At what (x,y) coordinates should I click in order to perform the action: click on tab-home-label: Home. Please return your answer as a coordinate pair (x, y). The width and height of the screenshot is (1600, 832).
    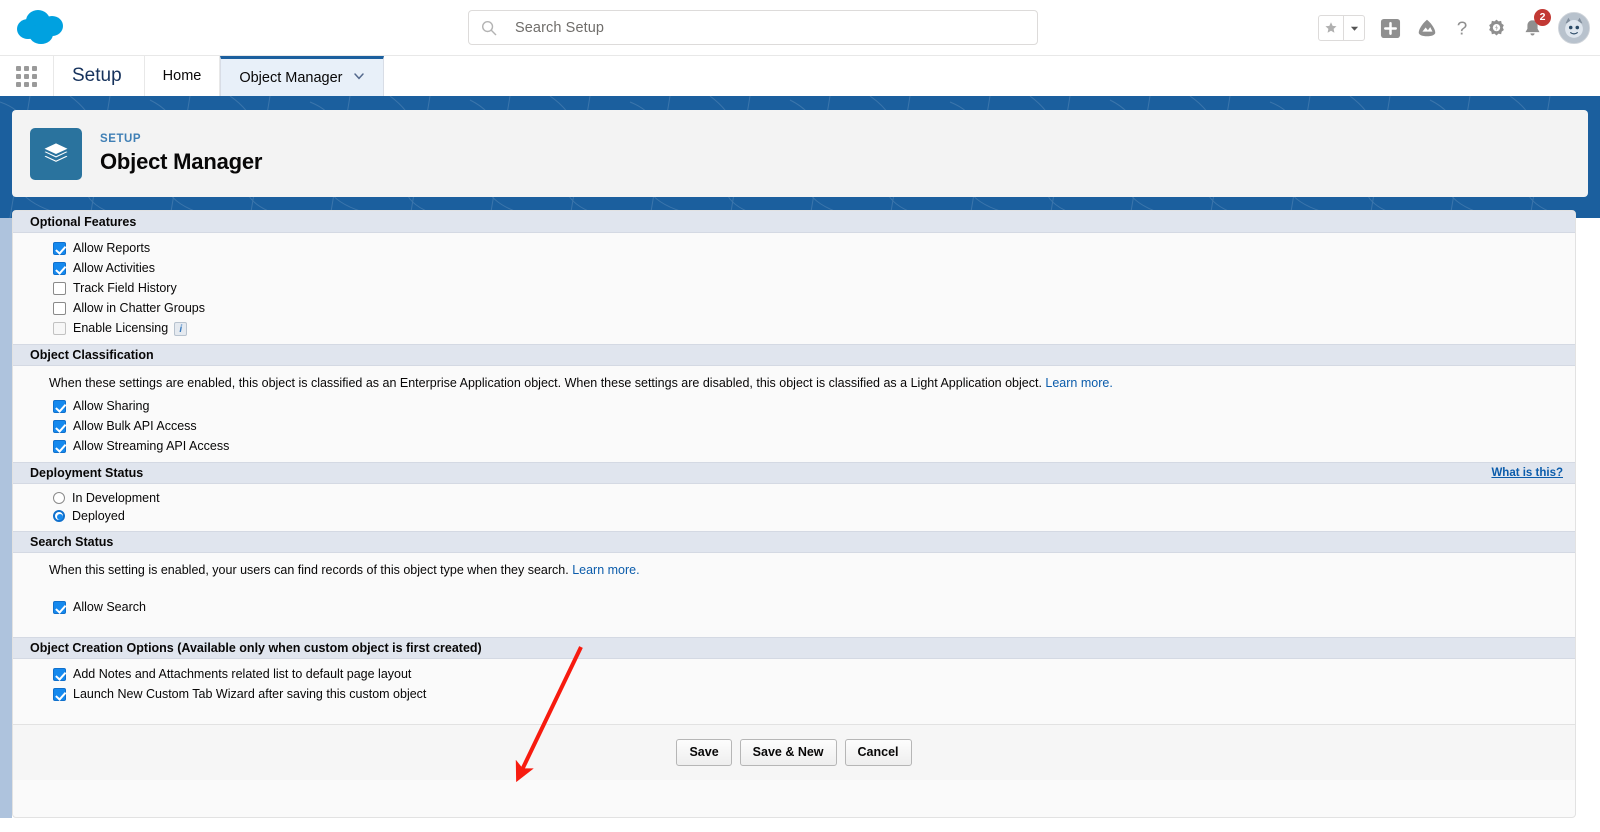
    Looking at the image, I should click on (182, 76).